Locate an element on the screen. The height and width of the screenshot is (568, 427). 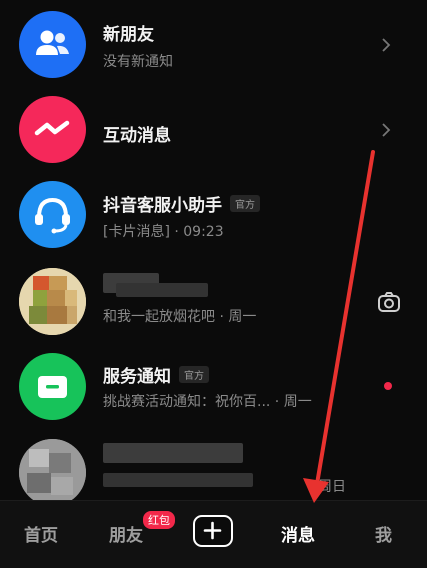
item-title: 新朋友 is located at coordinates (128, 35).